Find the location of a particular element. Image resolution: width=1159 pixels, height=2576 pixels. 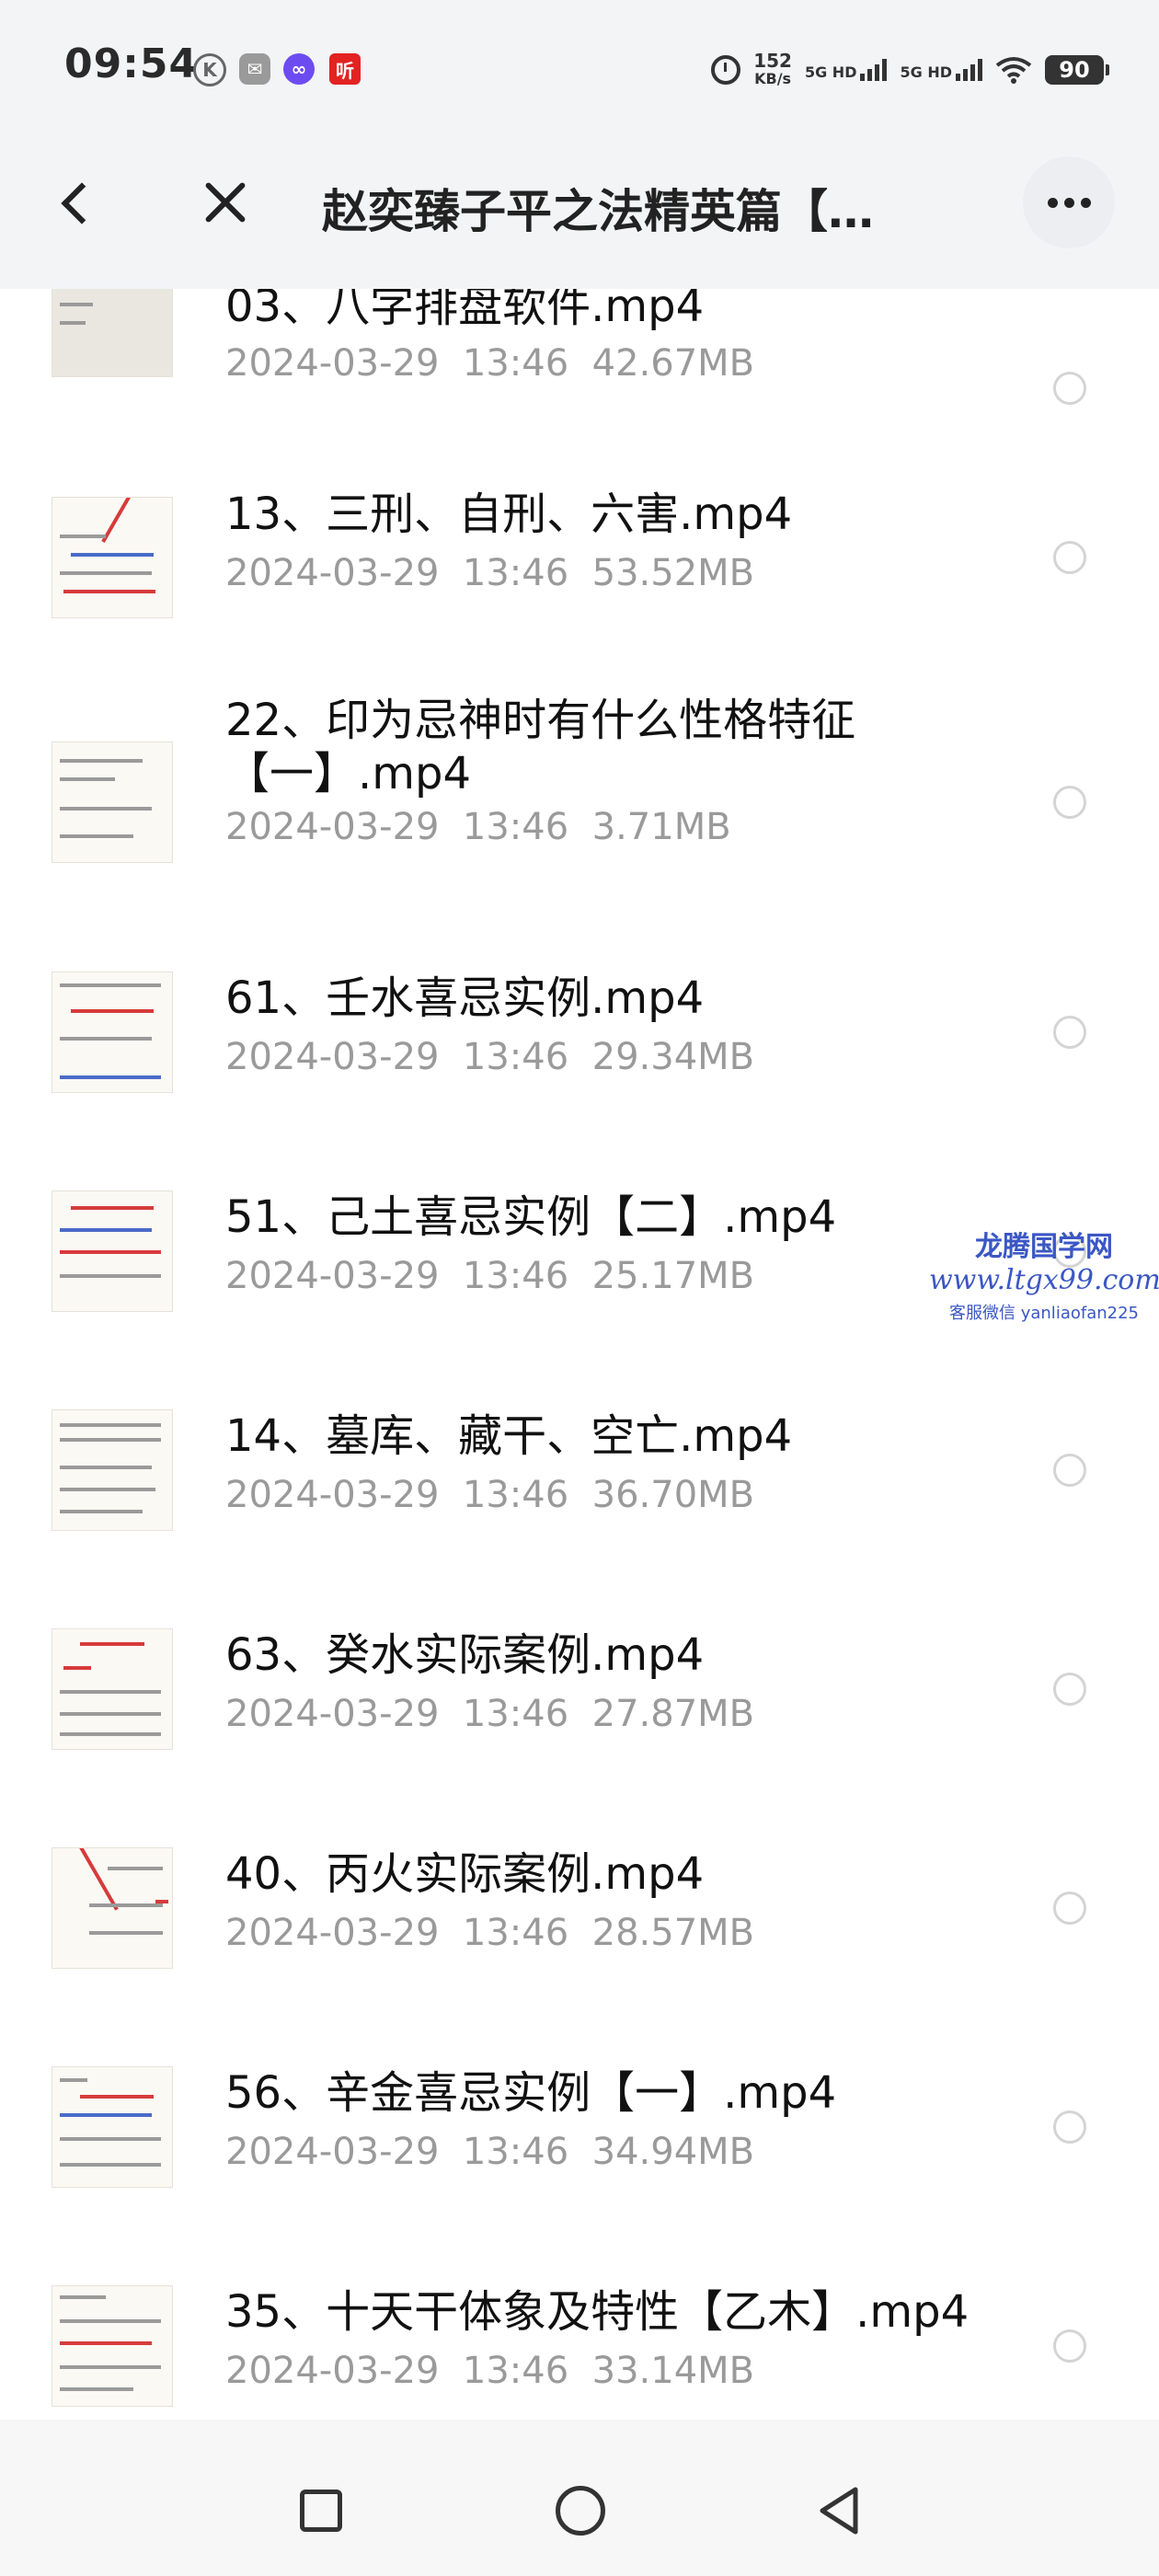

file-name: 03、八字排盘软件.mp4 is located at coordinates (465, 310).